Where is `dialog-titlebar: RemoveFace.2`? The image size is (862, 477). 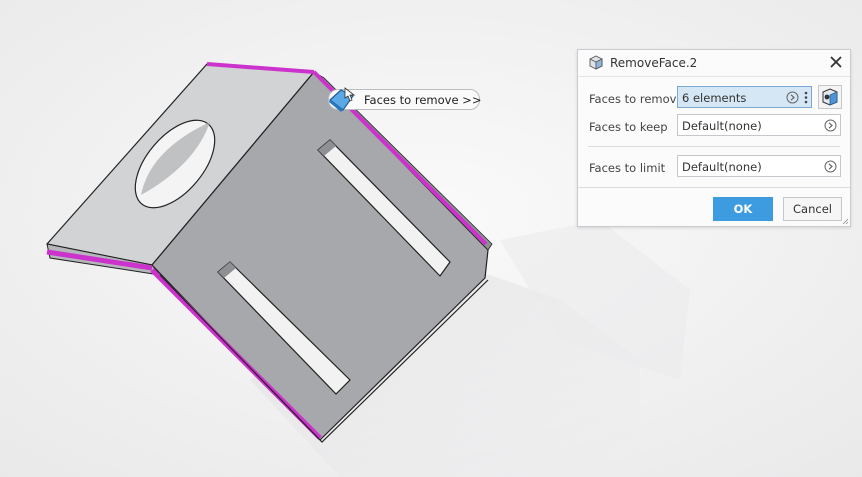
dialog-titlebar: RemoveFace.2 is located at coordinates (714, 63).